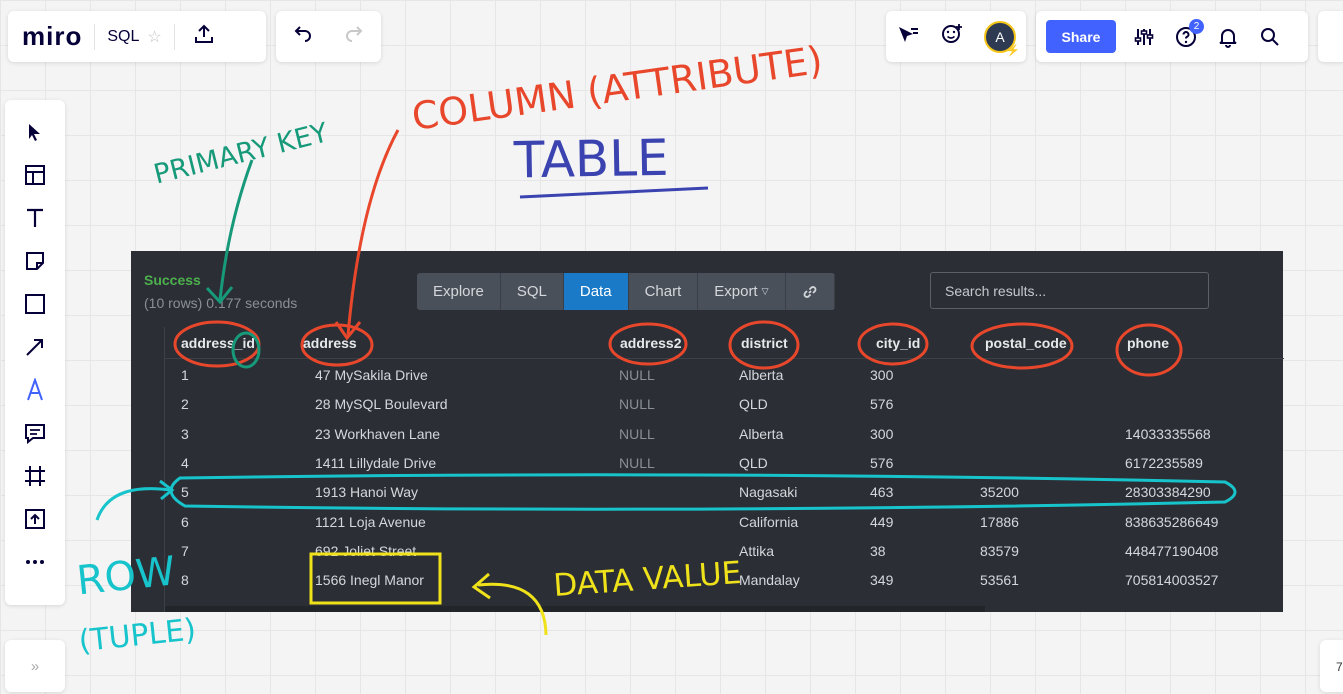 The height and width of the screenshot is (694, 1343). I want to click on chevron-down-icon: ▽, so click(765, 291).